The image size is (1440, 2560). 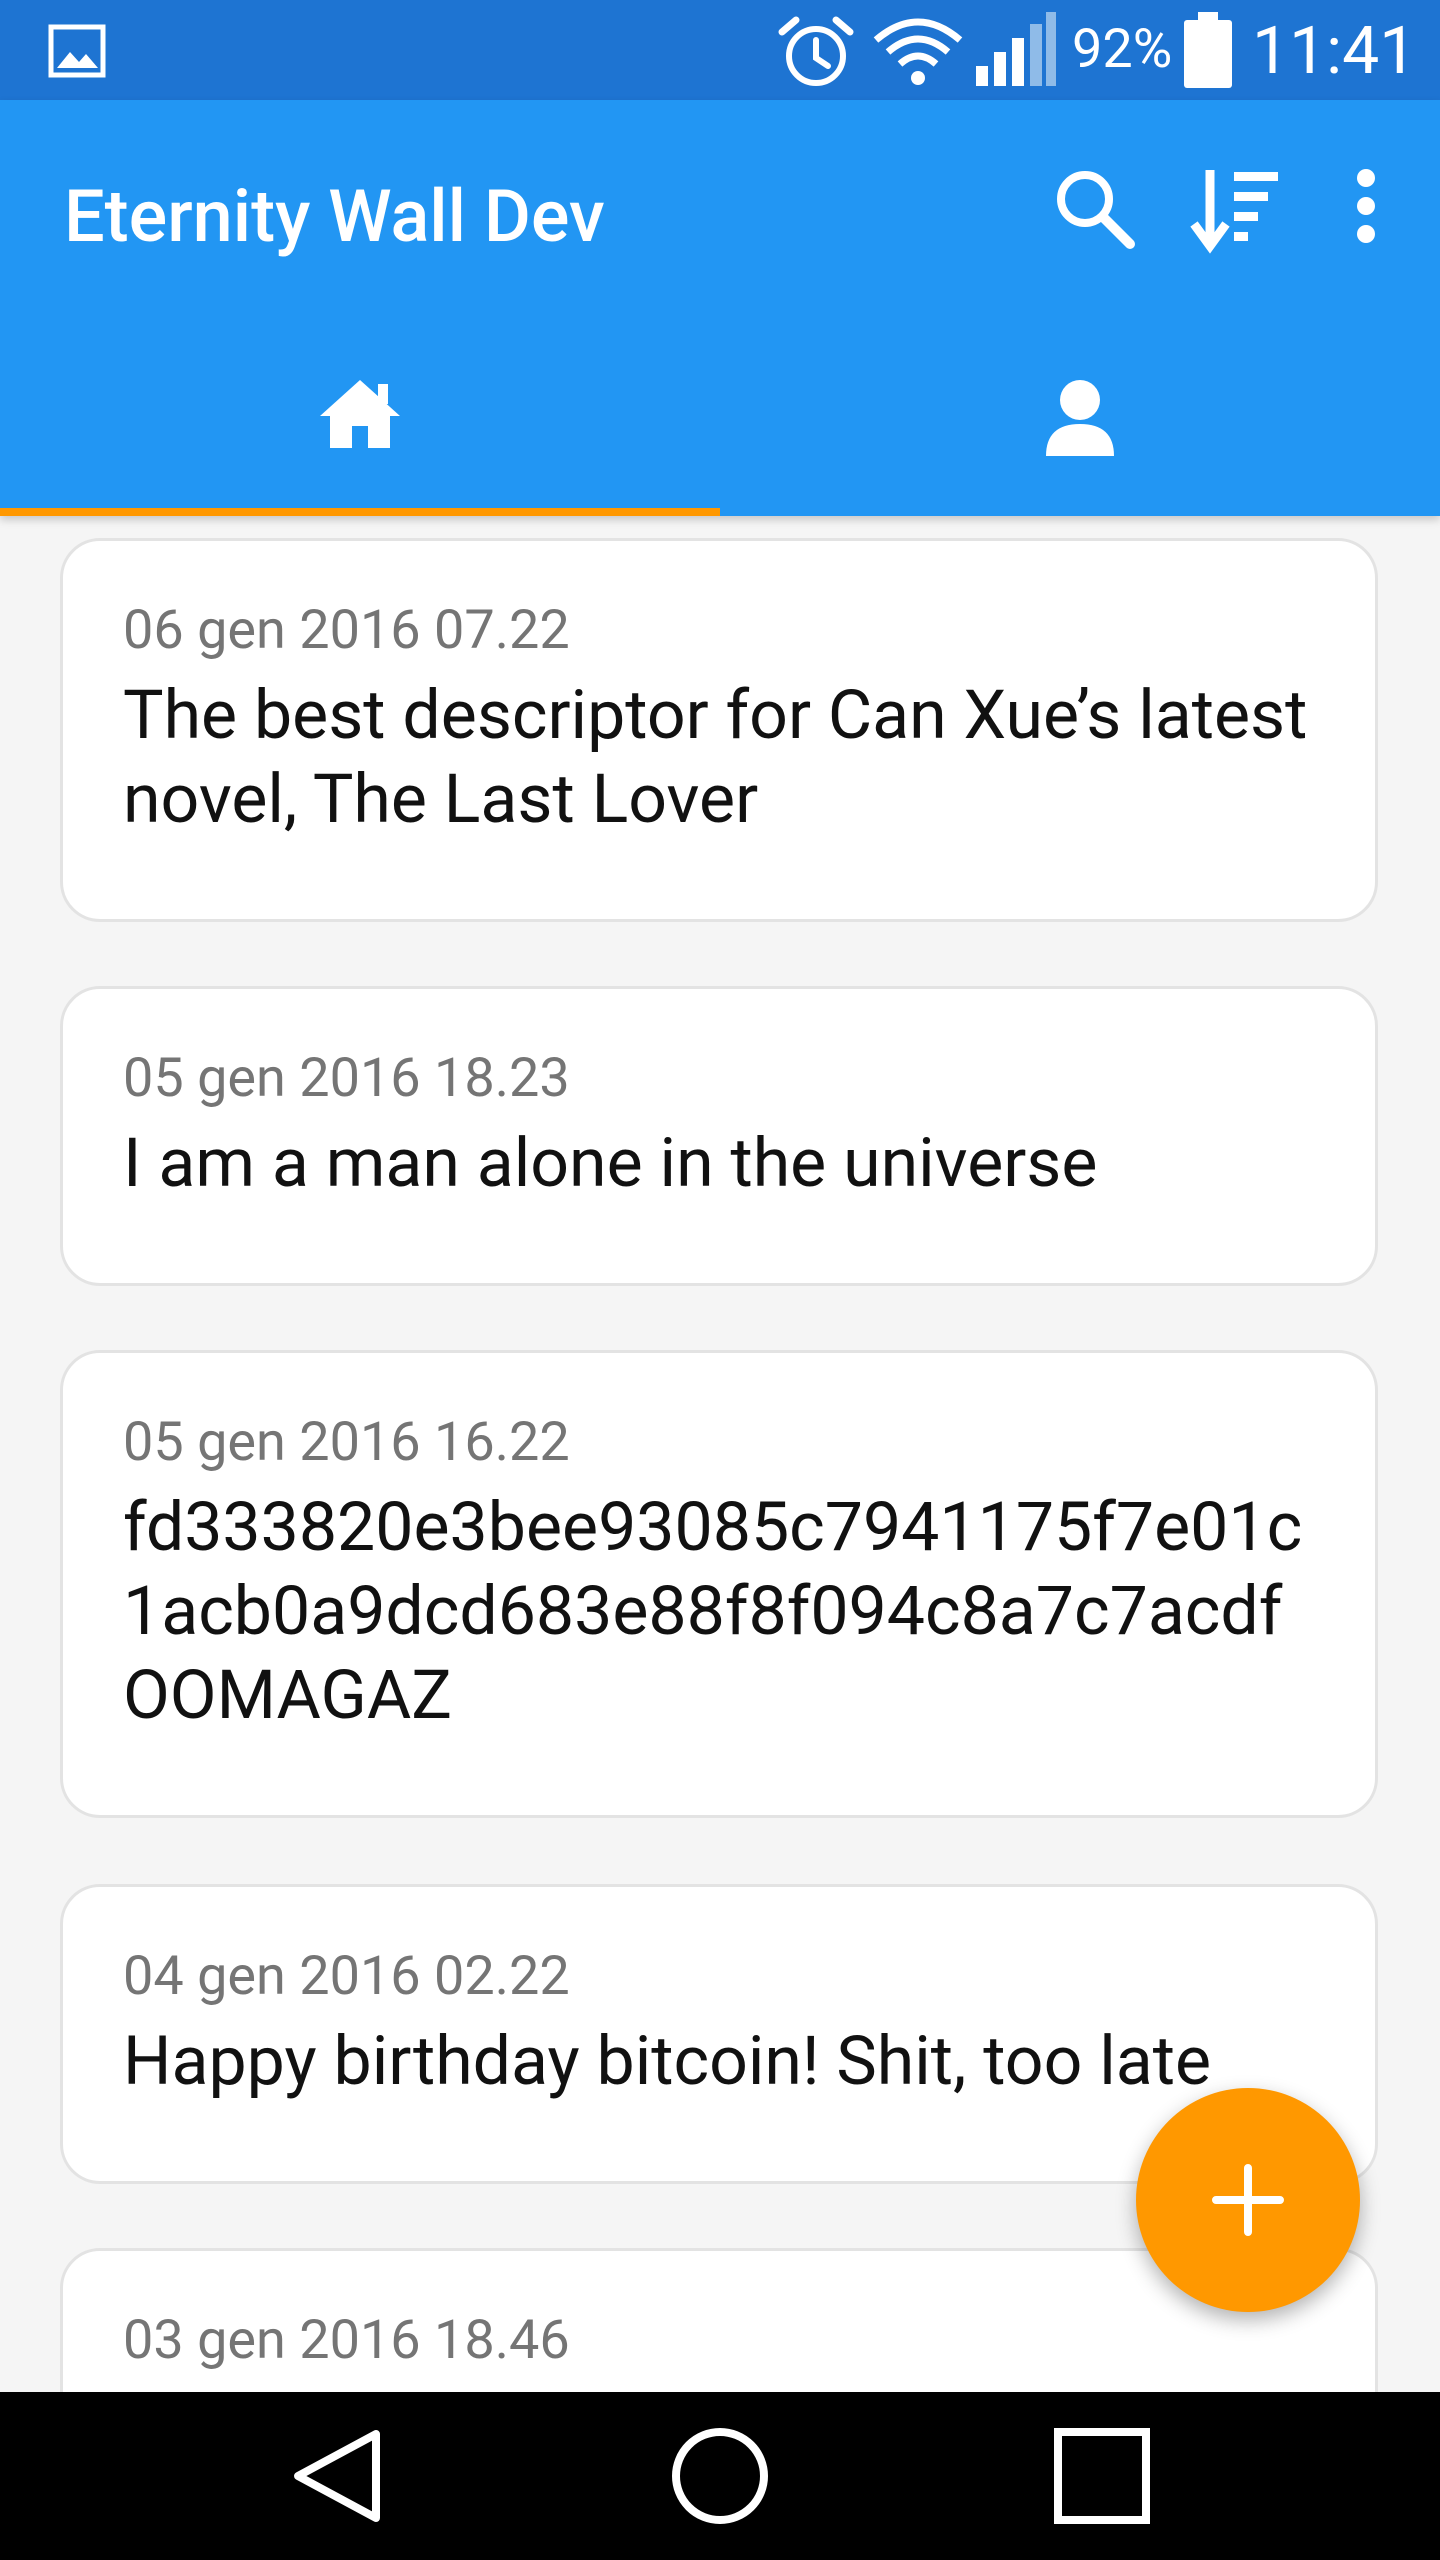 I want to click on plus-icon, so click(x=1248, y=2200).